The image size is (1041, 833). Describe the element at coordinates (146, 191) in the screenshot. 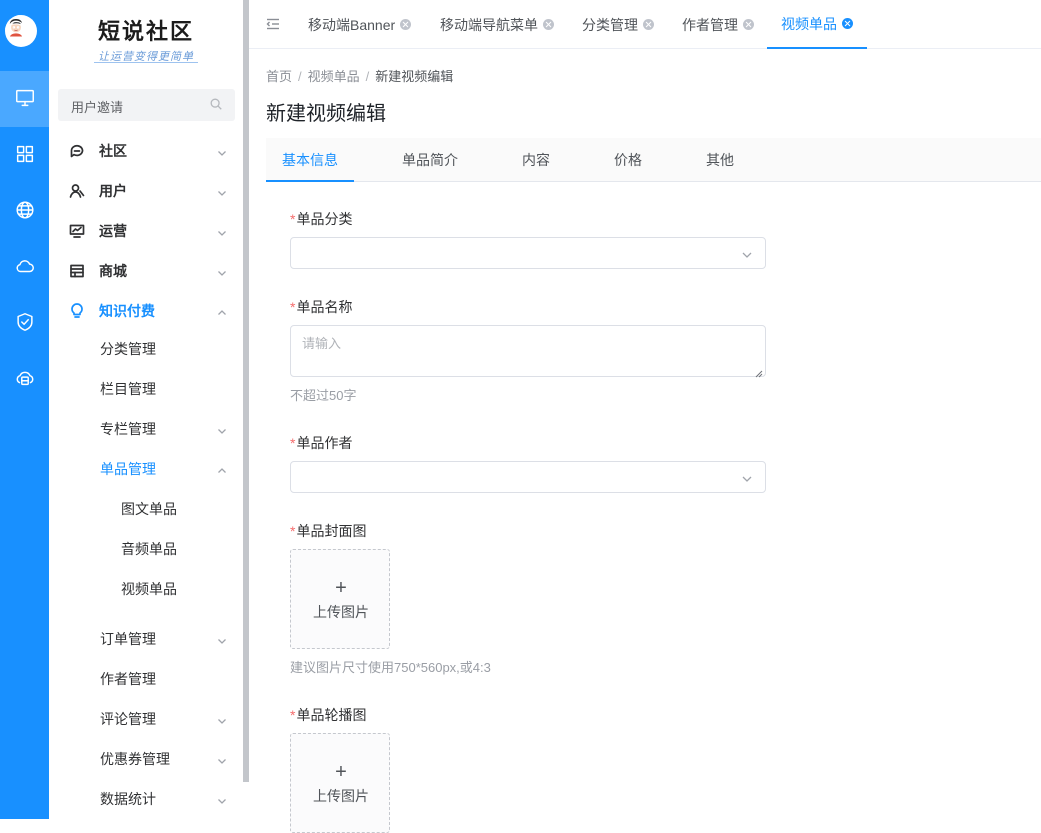

I see `menu-item-users: 用户` at that location.